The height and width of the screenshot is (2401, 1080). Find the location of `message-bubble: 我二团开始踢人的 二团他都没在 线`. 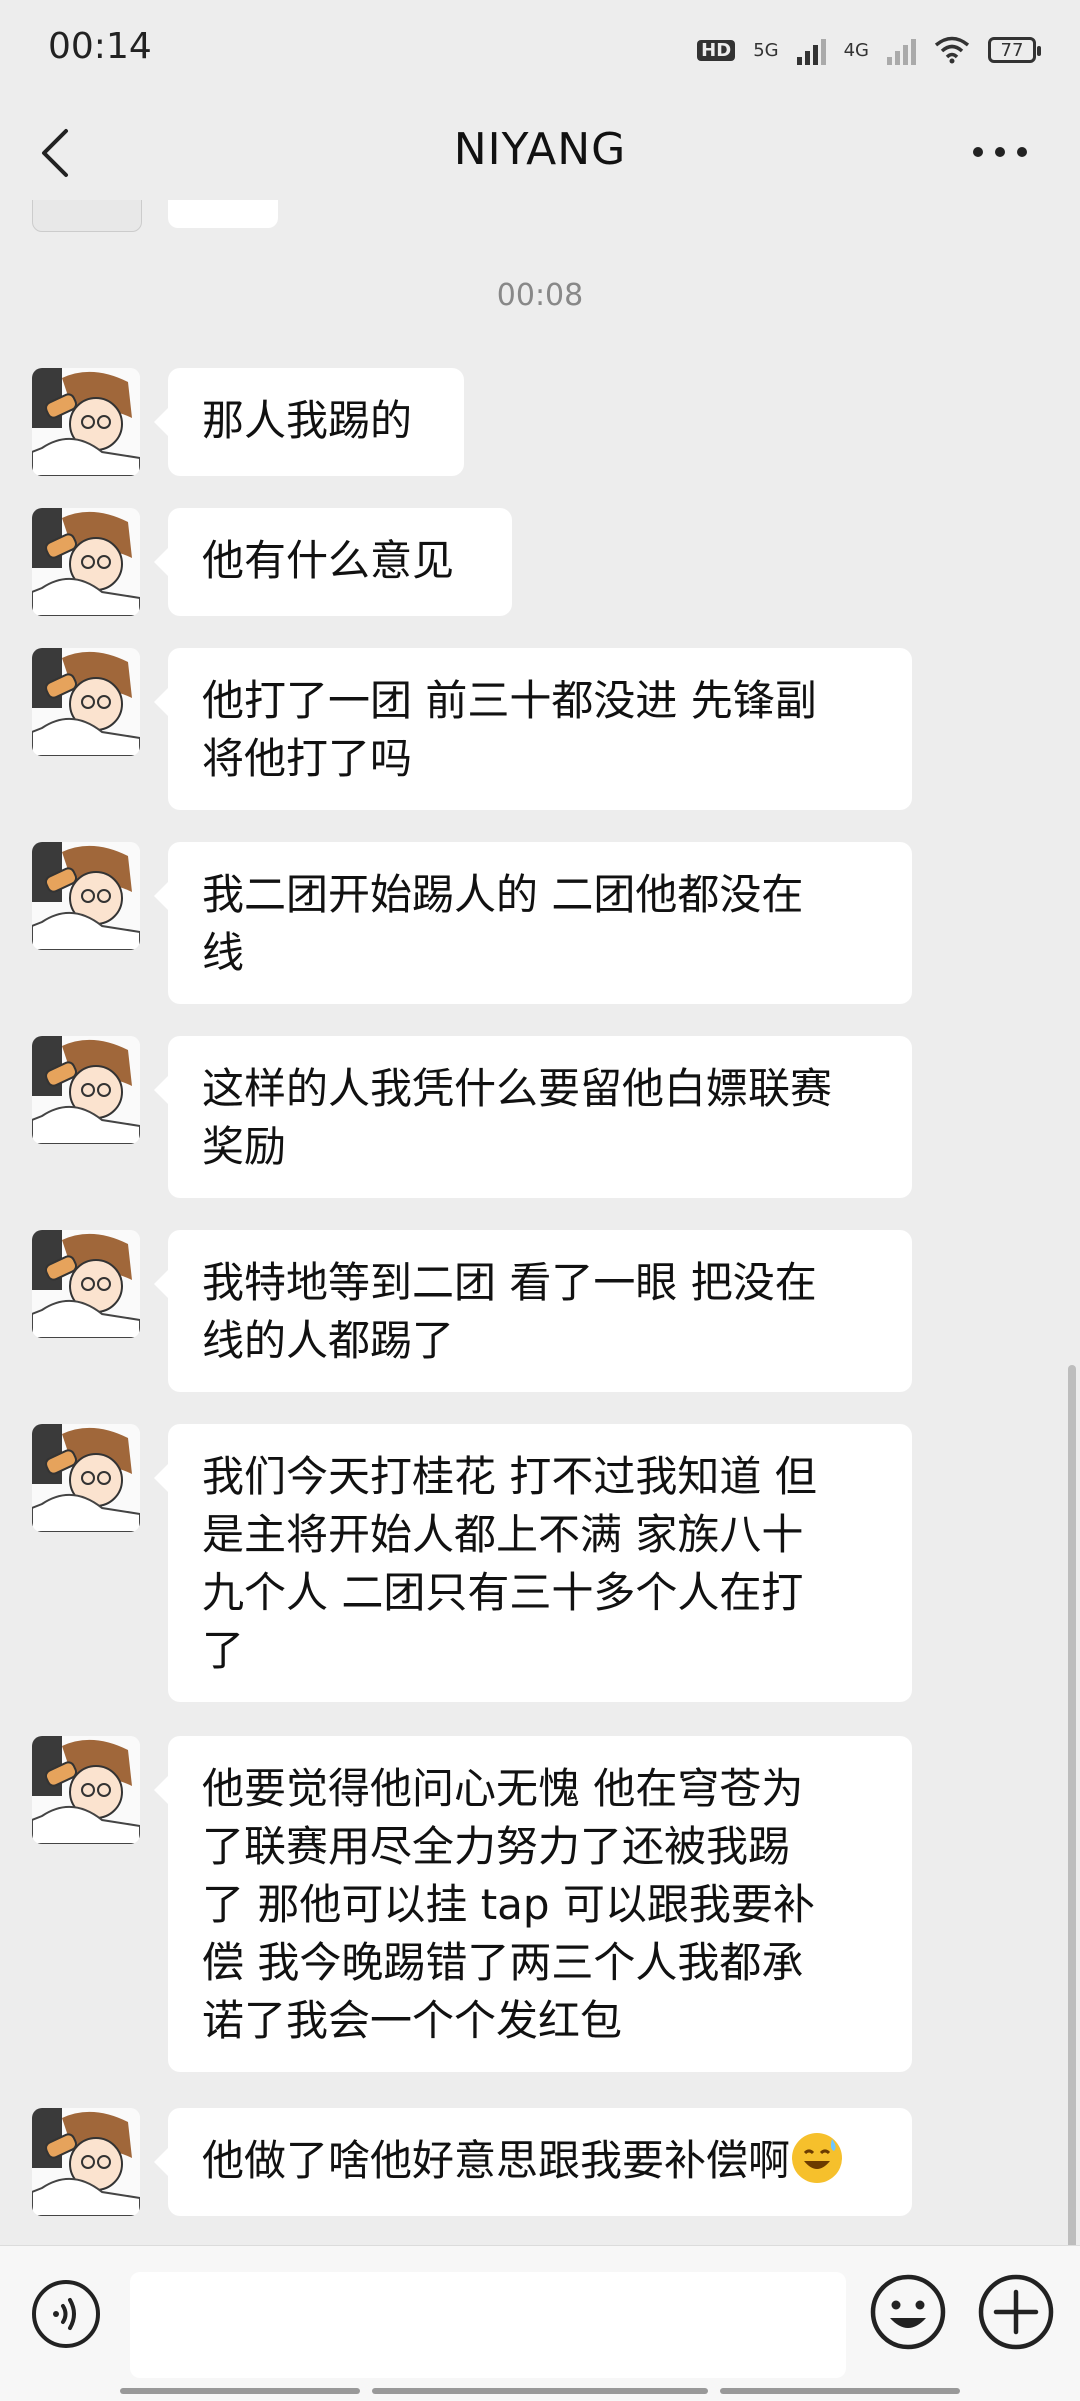

message-bubble: 我二团开始踢人的 二团他都没在 线 is located at coordinates (533, 923).